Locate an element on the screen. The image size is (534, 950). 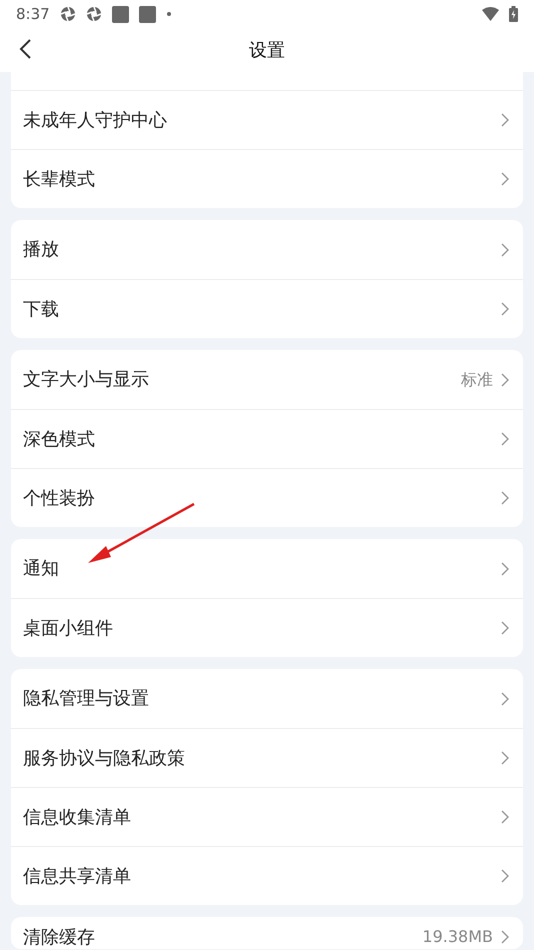
settings-row: 信息共享清单 is located at coordinates (267, 875).